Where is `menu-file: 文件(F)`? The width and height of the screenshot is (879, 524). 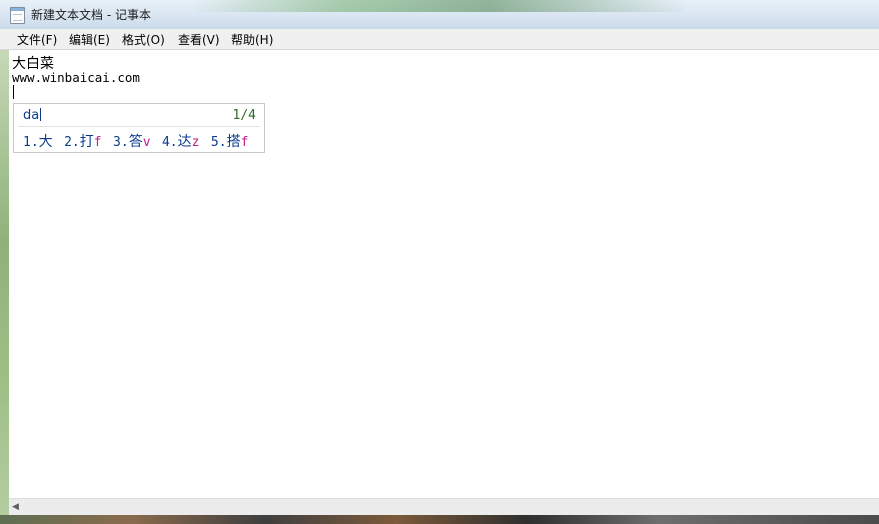 menu-file: 文件(F) is located at coordinates (37, 39).